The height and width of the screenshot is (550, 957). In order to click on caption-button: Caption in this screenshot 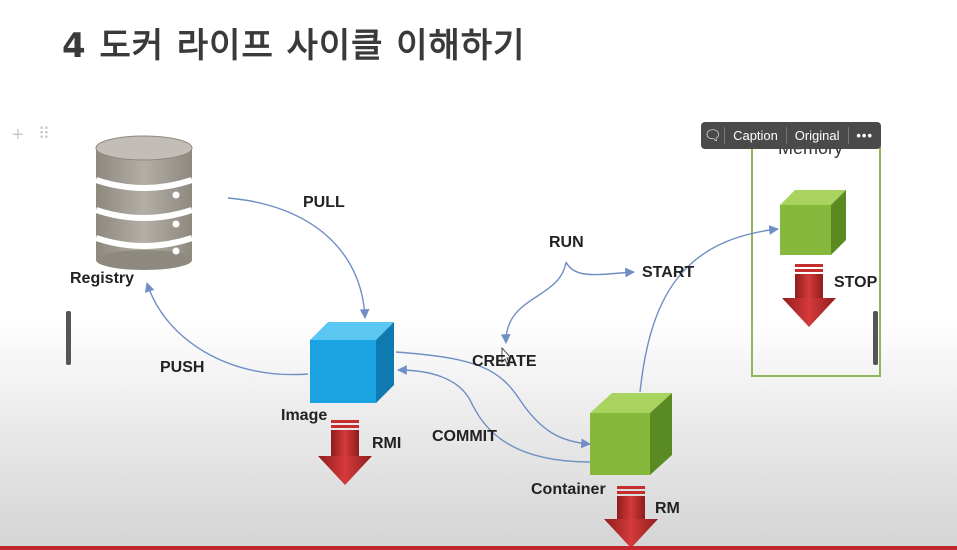, I will do `click(755, 135)`.